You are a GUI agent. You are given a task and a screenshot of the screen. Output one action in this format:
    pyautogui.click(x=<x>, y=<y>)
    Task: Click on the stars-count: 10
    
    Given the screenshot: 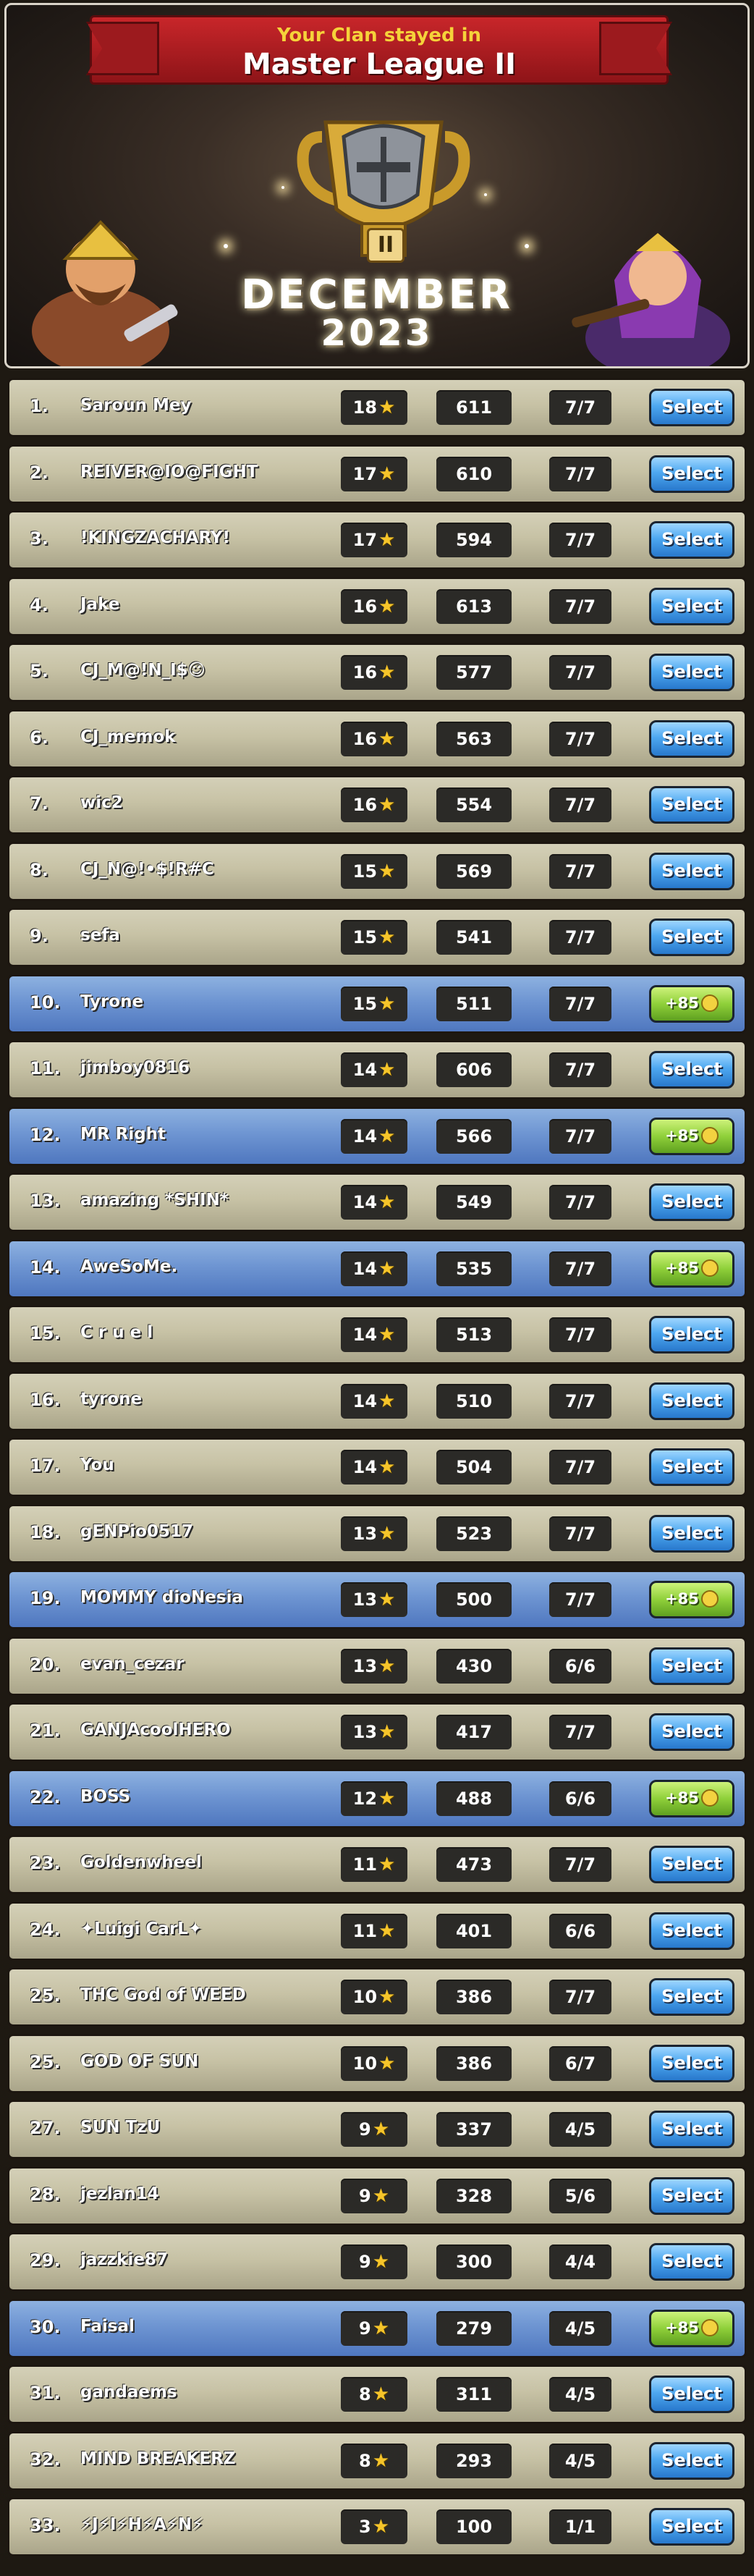 What is the action you would take?
    pyautogui.click(x=365, y=2063)
    